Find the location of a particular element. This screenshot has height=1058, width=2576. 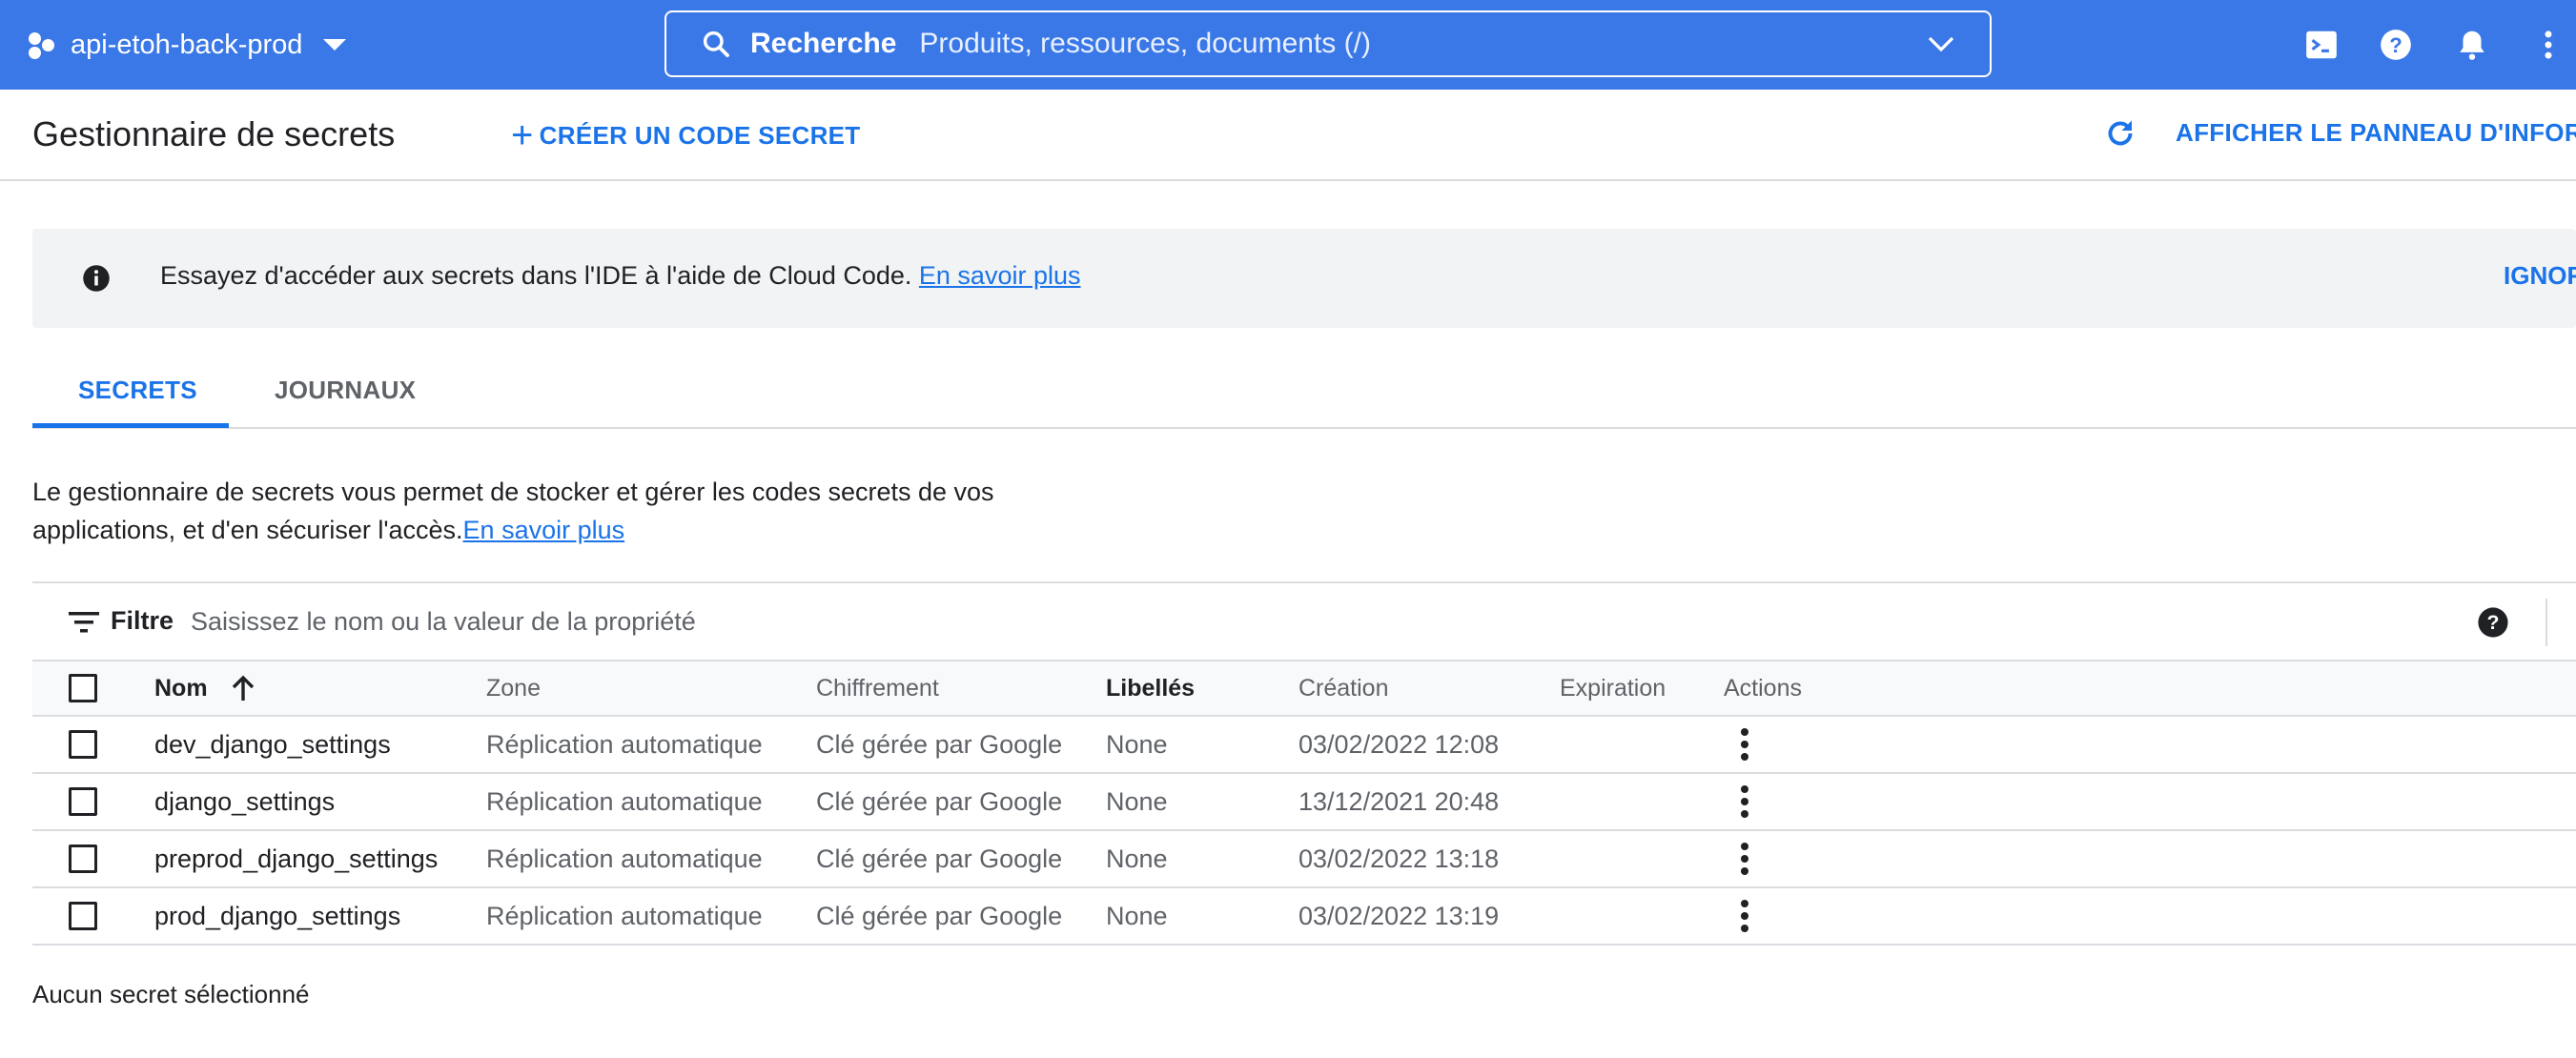

create-secret-button: + CRÉER UN CODE SECRET is located at coordinates (686, 135).